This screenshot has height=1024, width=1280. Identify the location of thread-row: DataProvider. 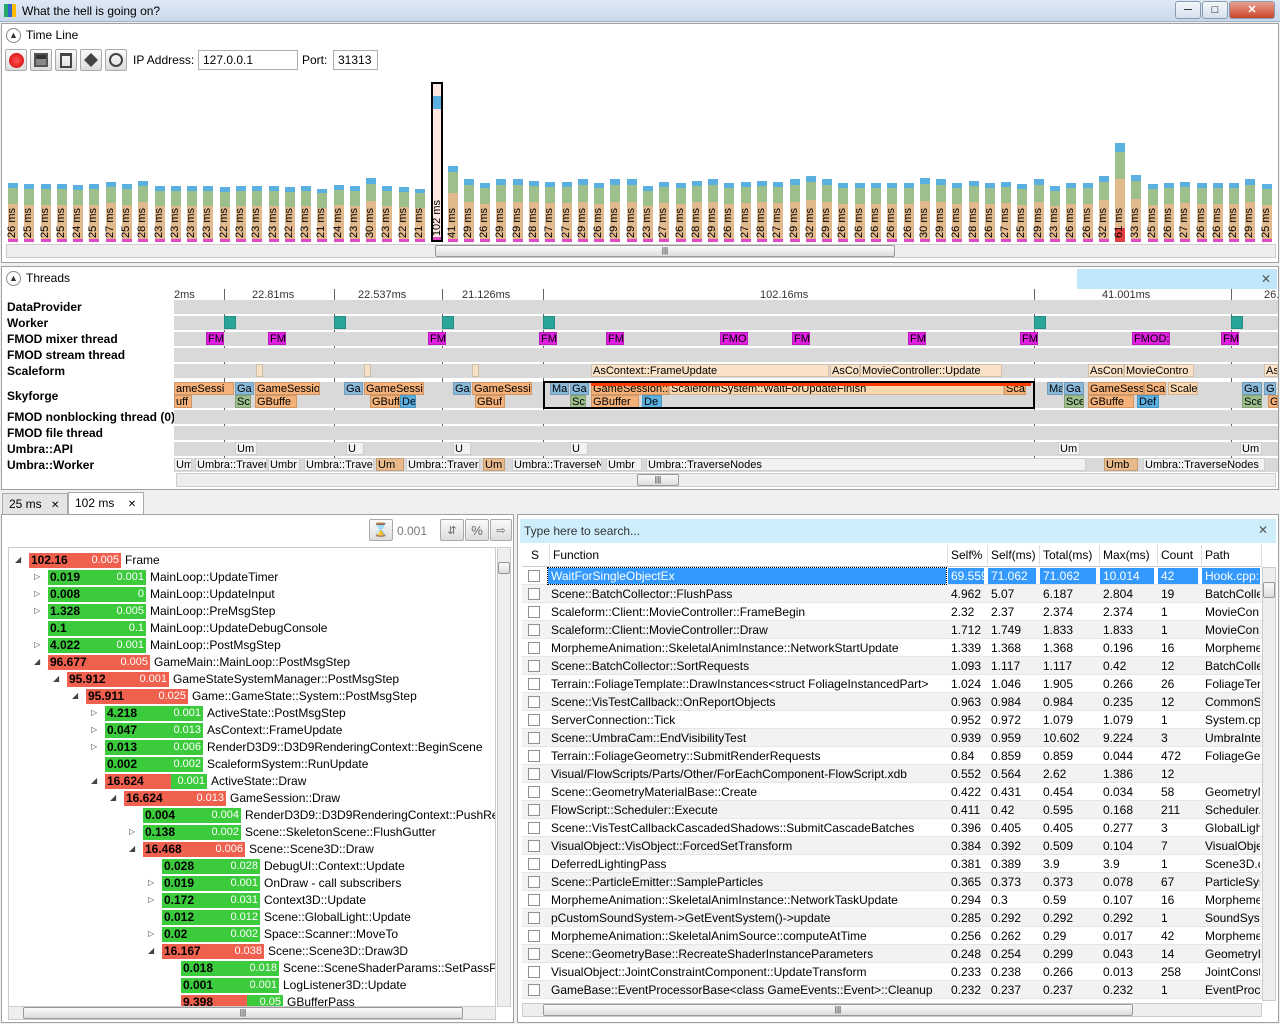
(642, 307).